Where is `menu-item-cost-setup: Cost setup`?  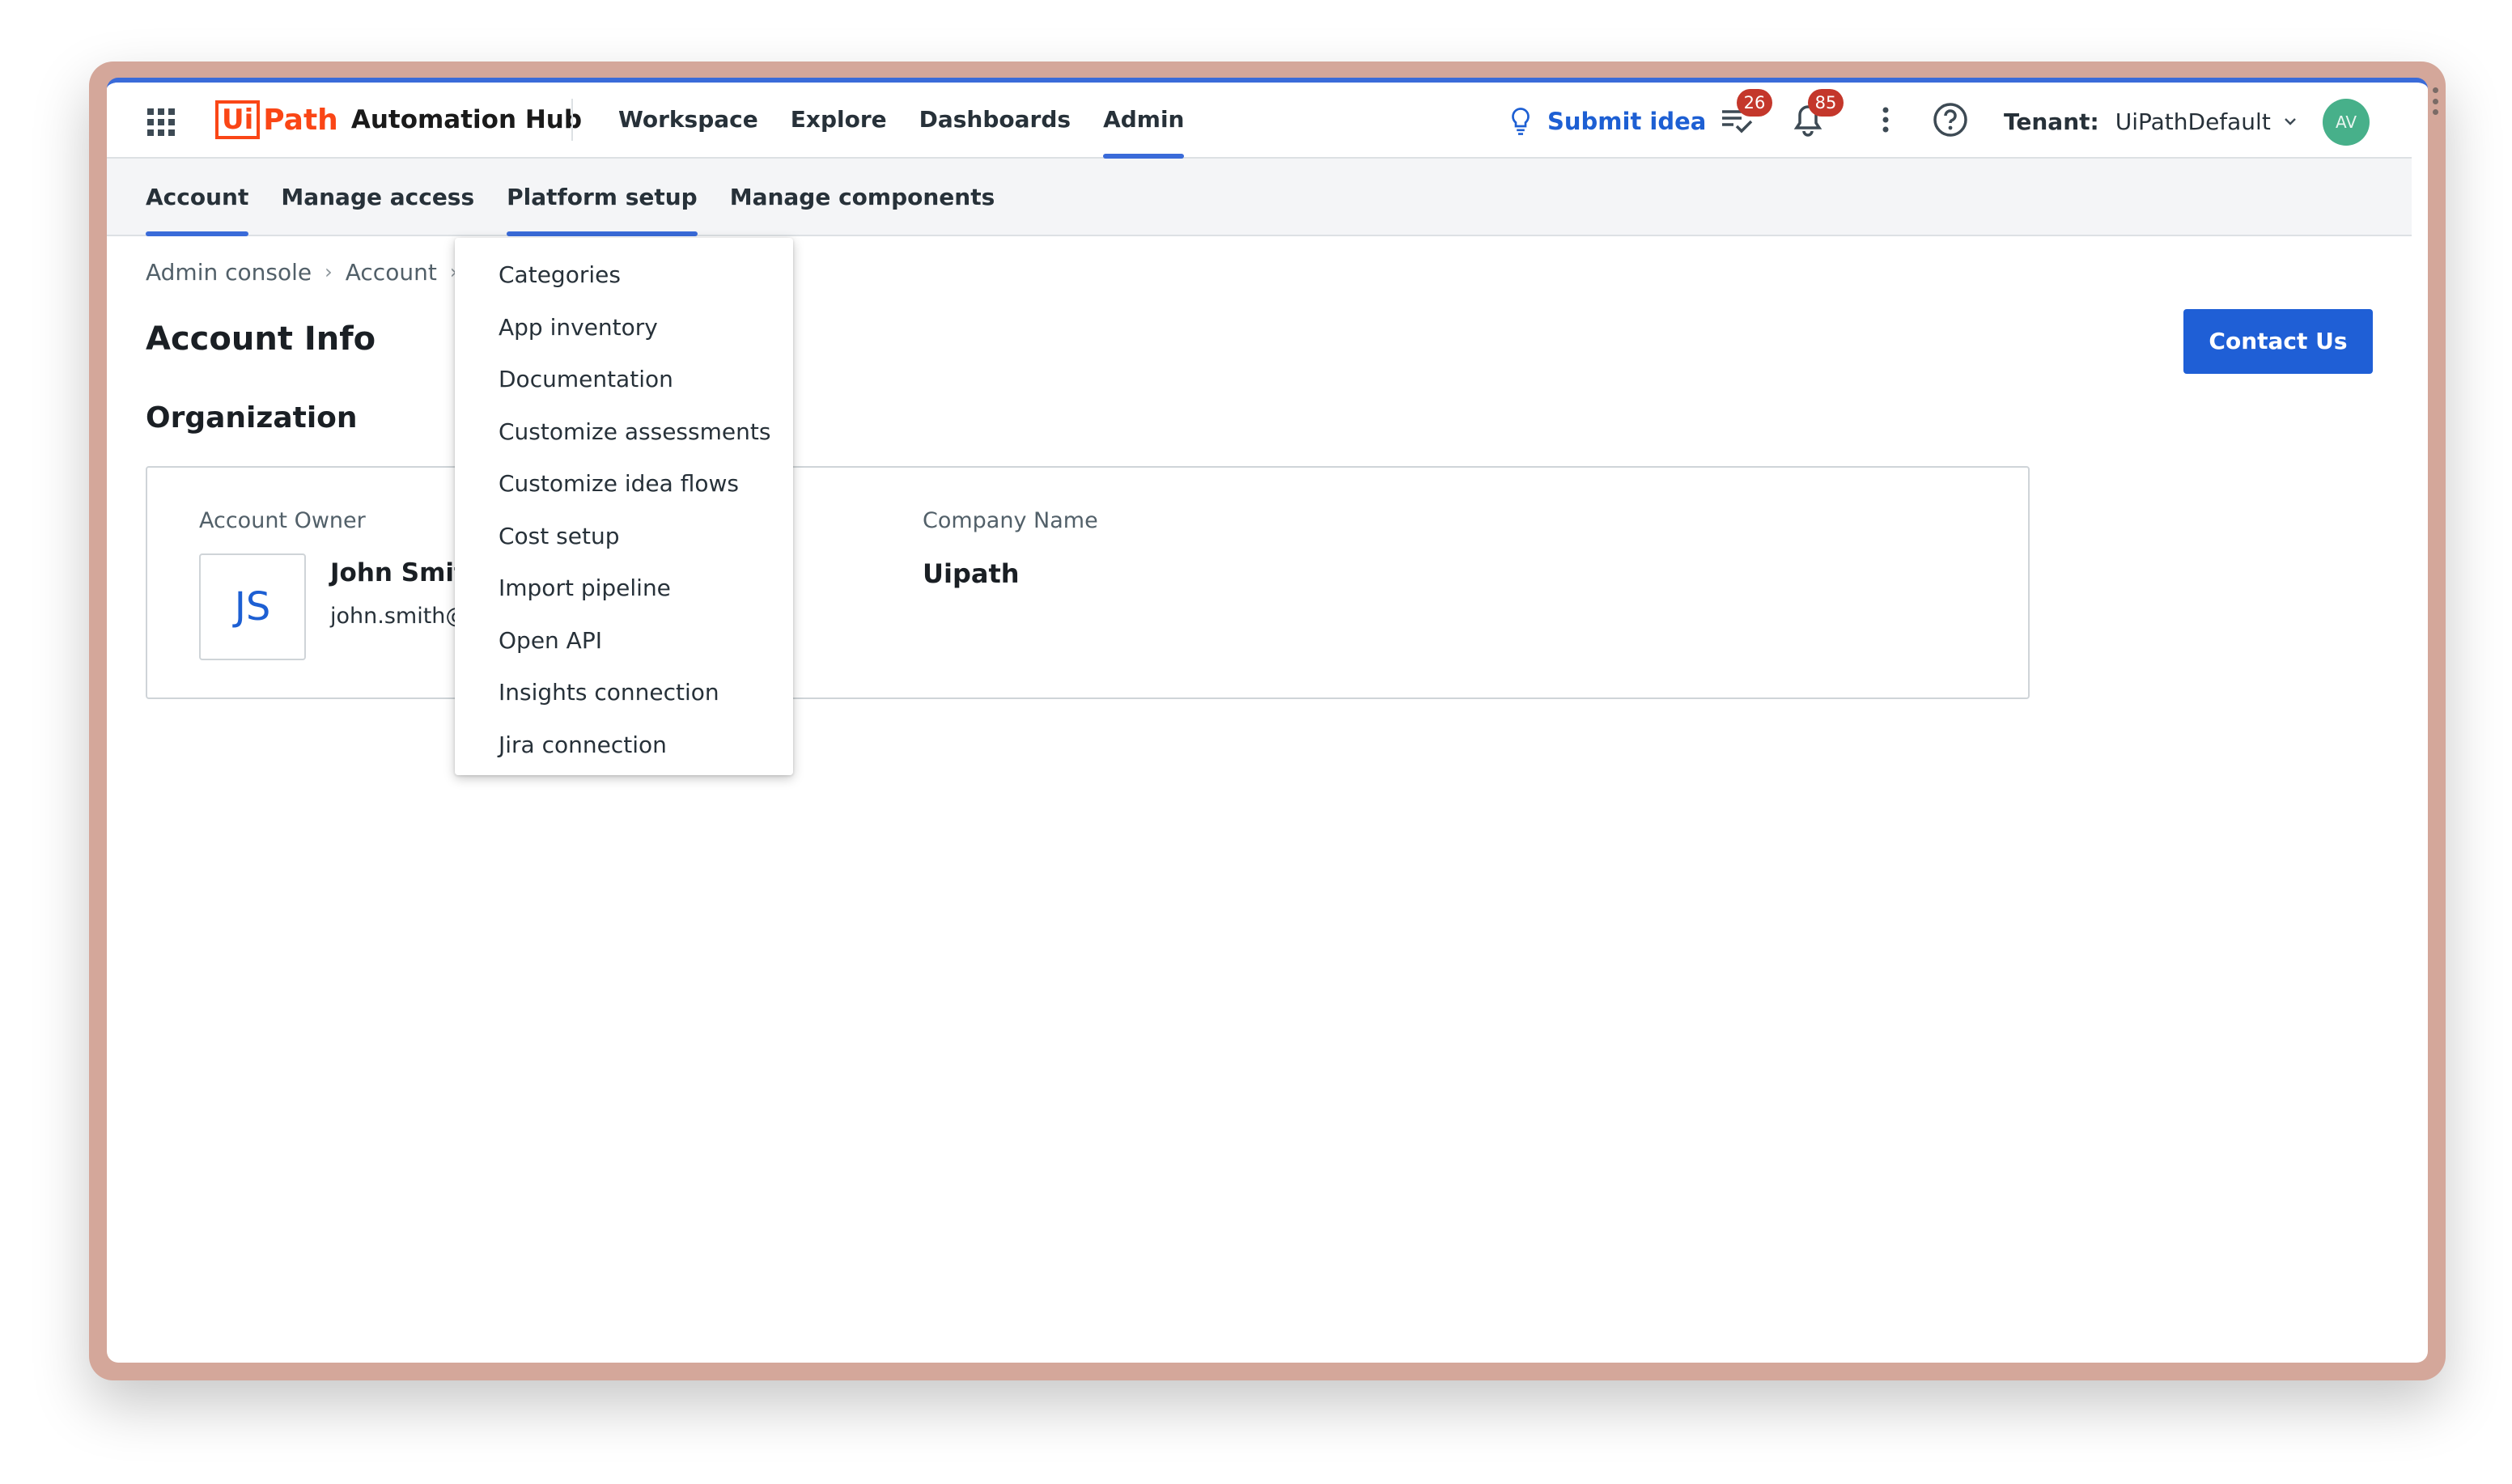
menu-item-cost-setup: Cost setup is located at coordinates (624, 537).